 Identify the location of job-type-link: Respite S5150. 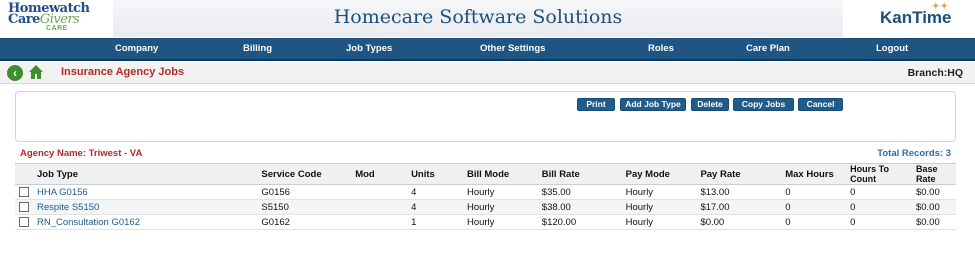
(68, 207).